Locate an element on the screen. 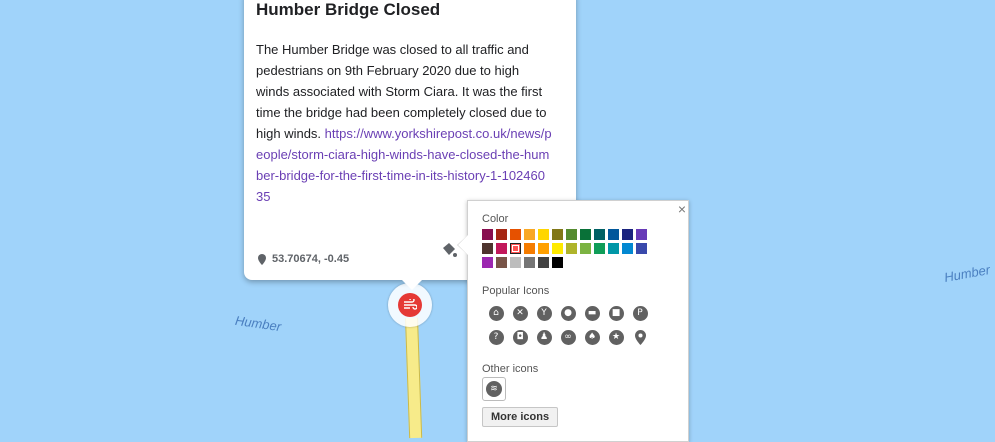  bar-icon: Y is located at coordinates (544, 313).